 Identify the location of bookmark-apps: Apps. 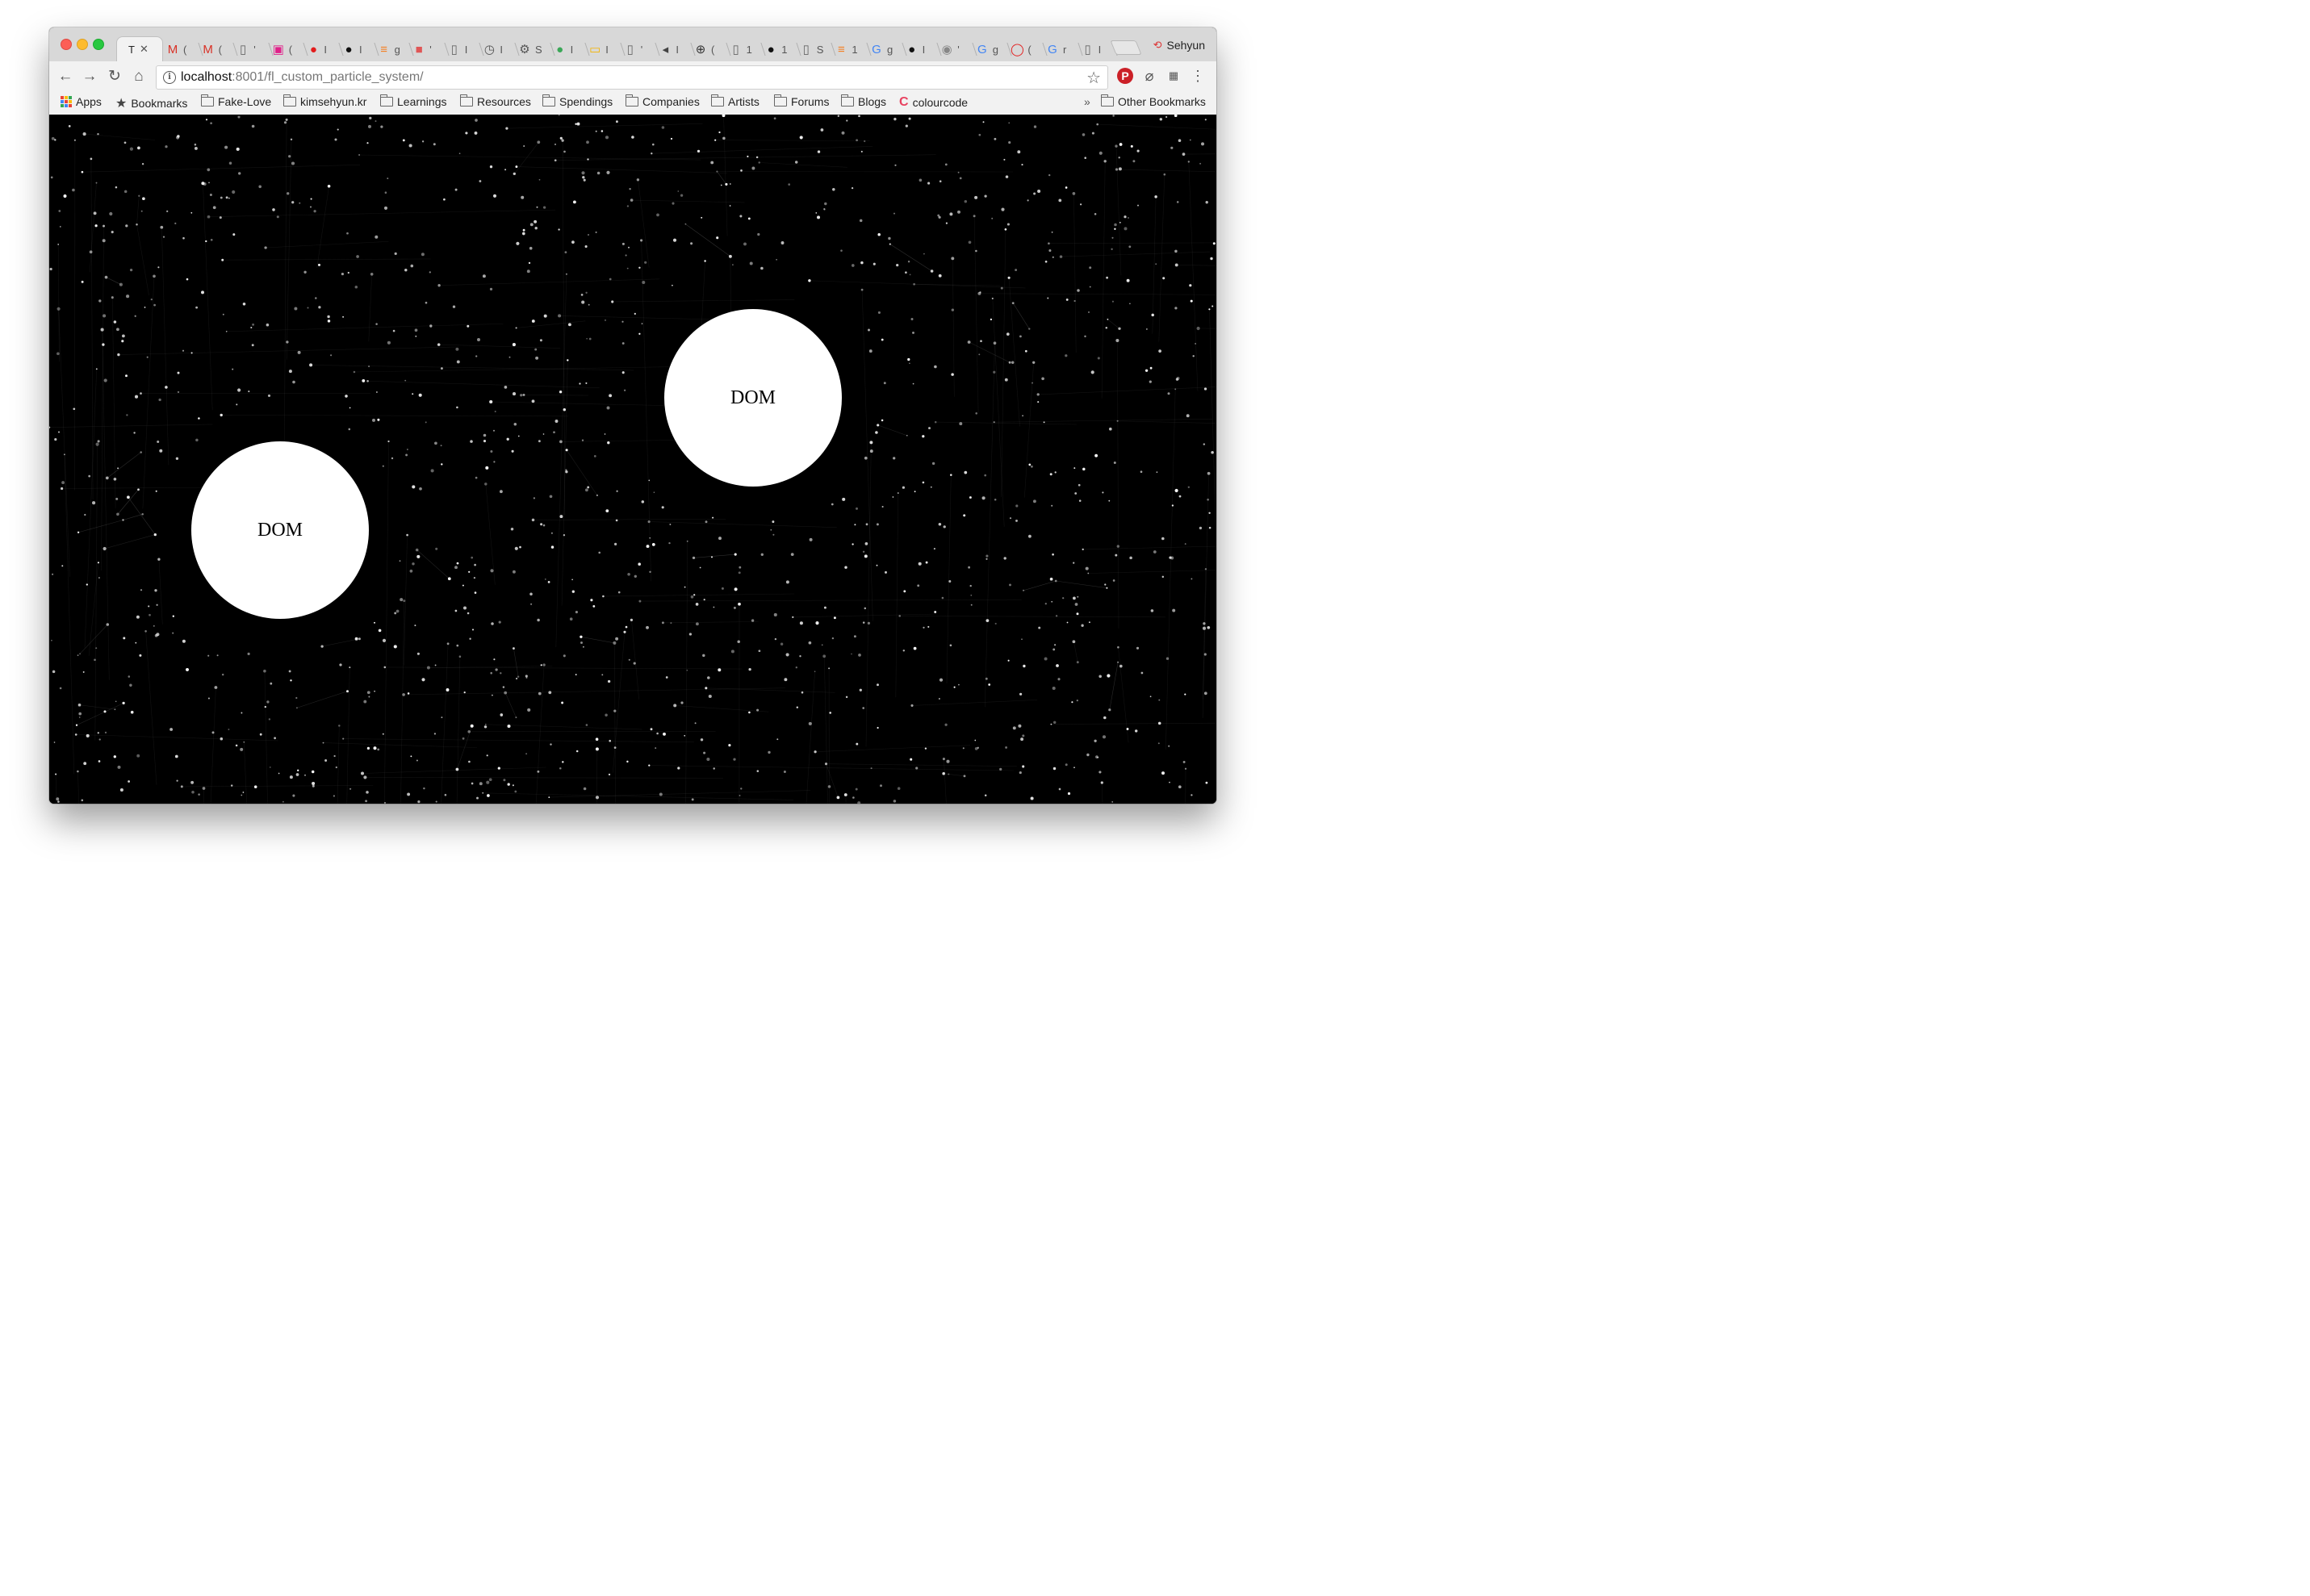
(81, 101).